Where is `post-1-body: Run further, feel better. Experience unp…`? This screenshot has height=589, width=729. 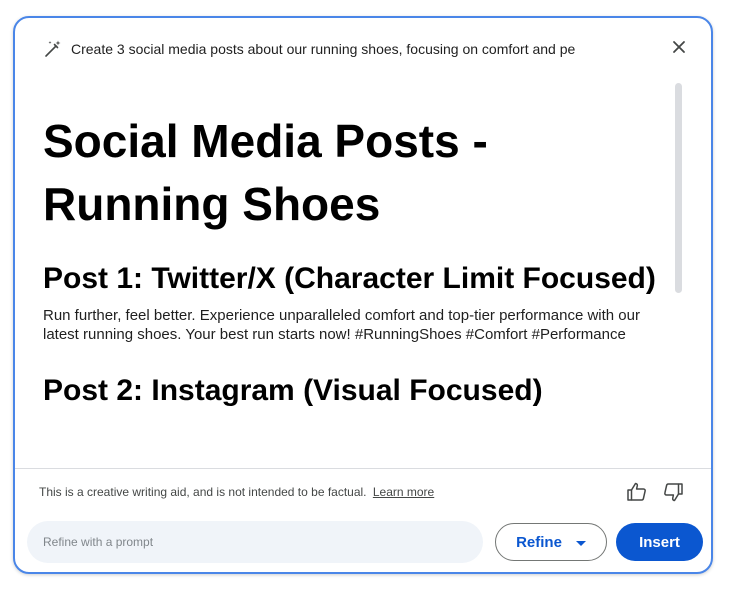 post-1-body: Run further, feel better. Experience unp… is located at coordinates (341, 325).